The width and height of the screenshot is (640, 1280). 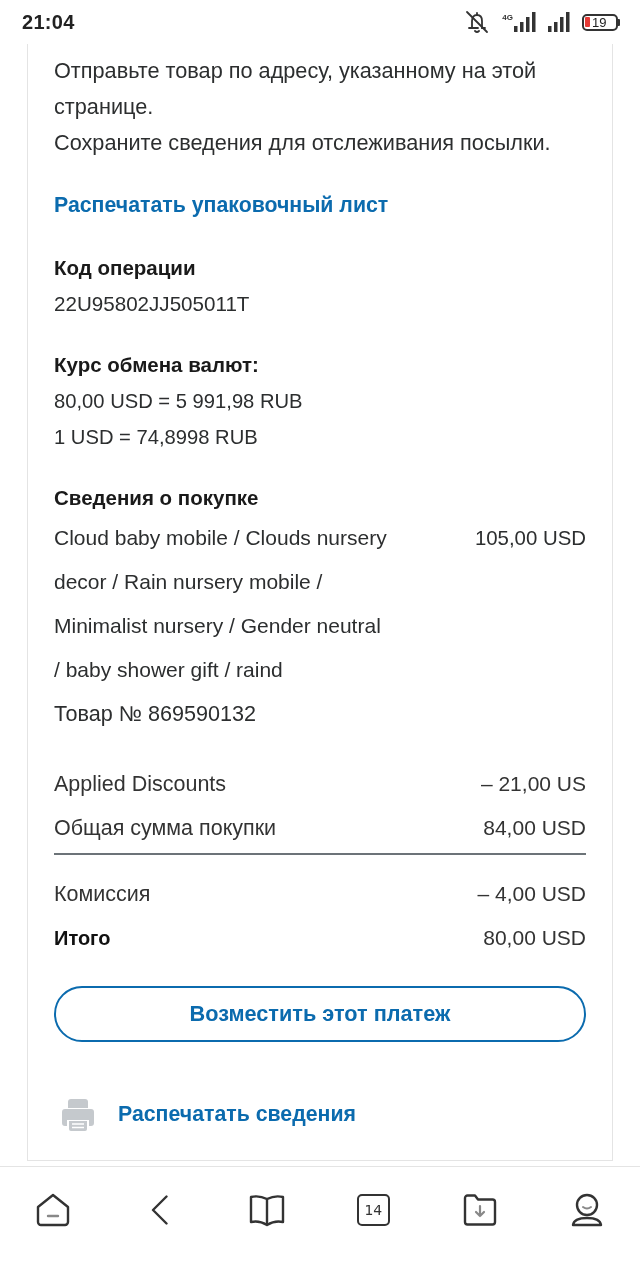 I want to click on exchange-rate-text: 80,00 USD = 5 991,98 RUB, so click(x=179, y=401).